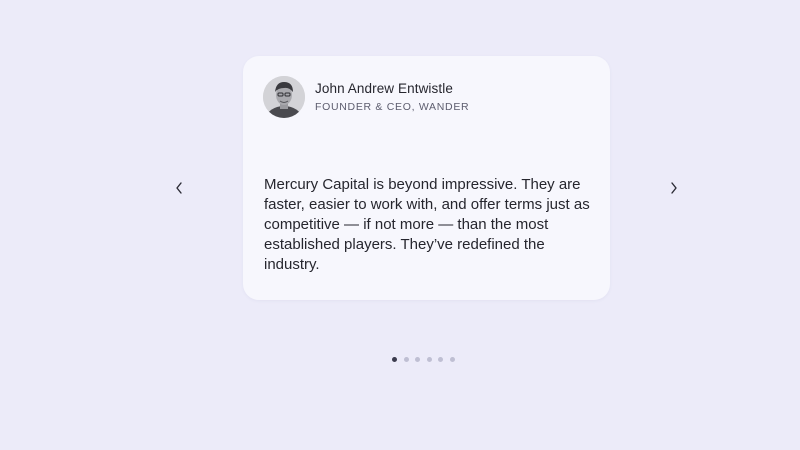 This screenshot has height=450, width=800. Describe the element at coordinates (384, 88) in the screenshot. I see `author-name: John Andrew Entwistle` at that location.